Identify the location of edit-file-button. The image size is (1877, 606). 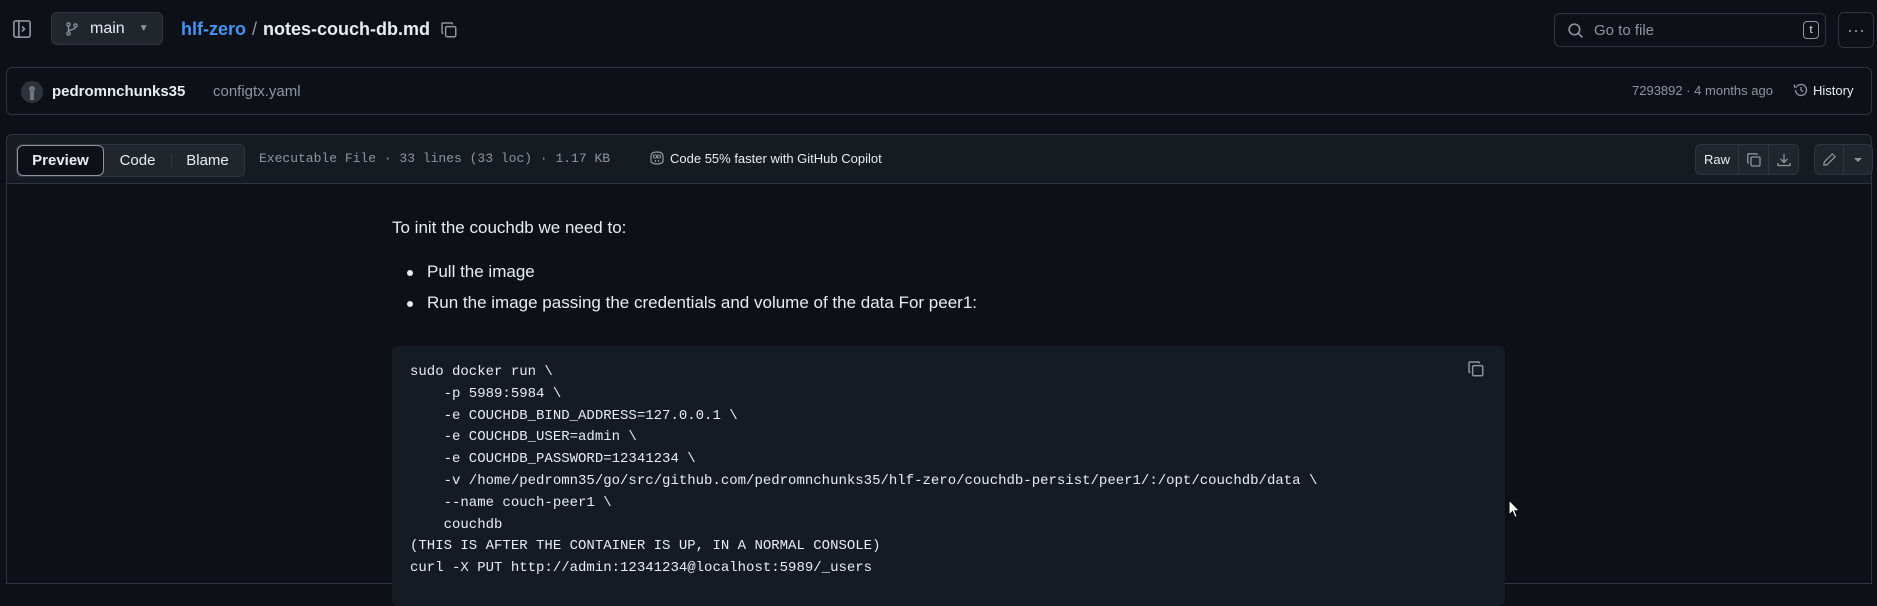
(1829, 159).